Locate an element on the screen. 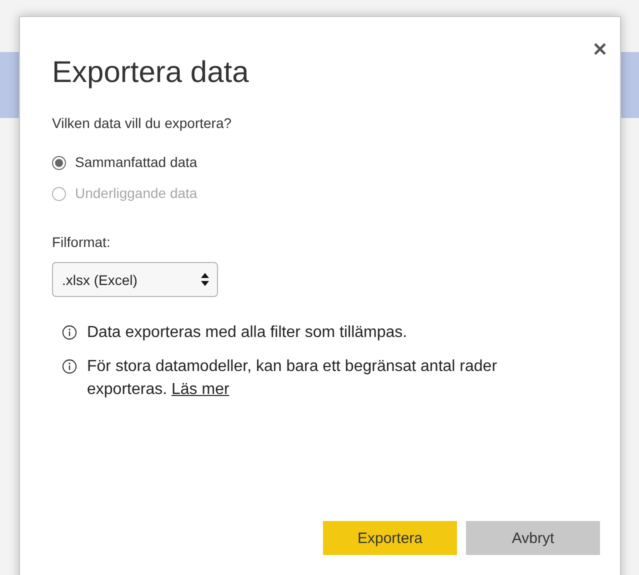 Image resolution: width=639 pixels, height=575 pixels. info-note: Data exporteras med alla filter som tillämpas. is located at coordinates (247, 333).